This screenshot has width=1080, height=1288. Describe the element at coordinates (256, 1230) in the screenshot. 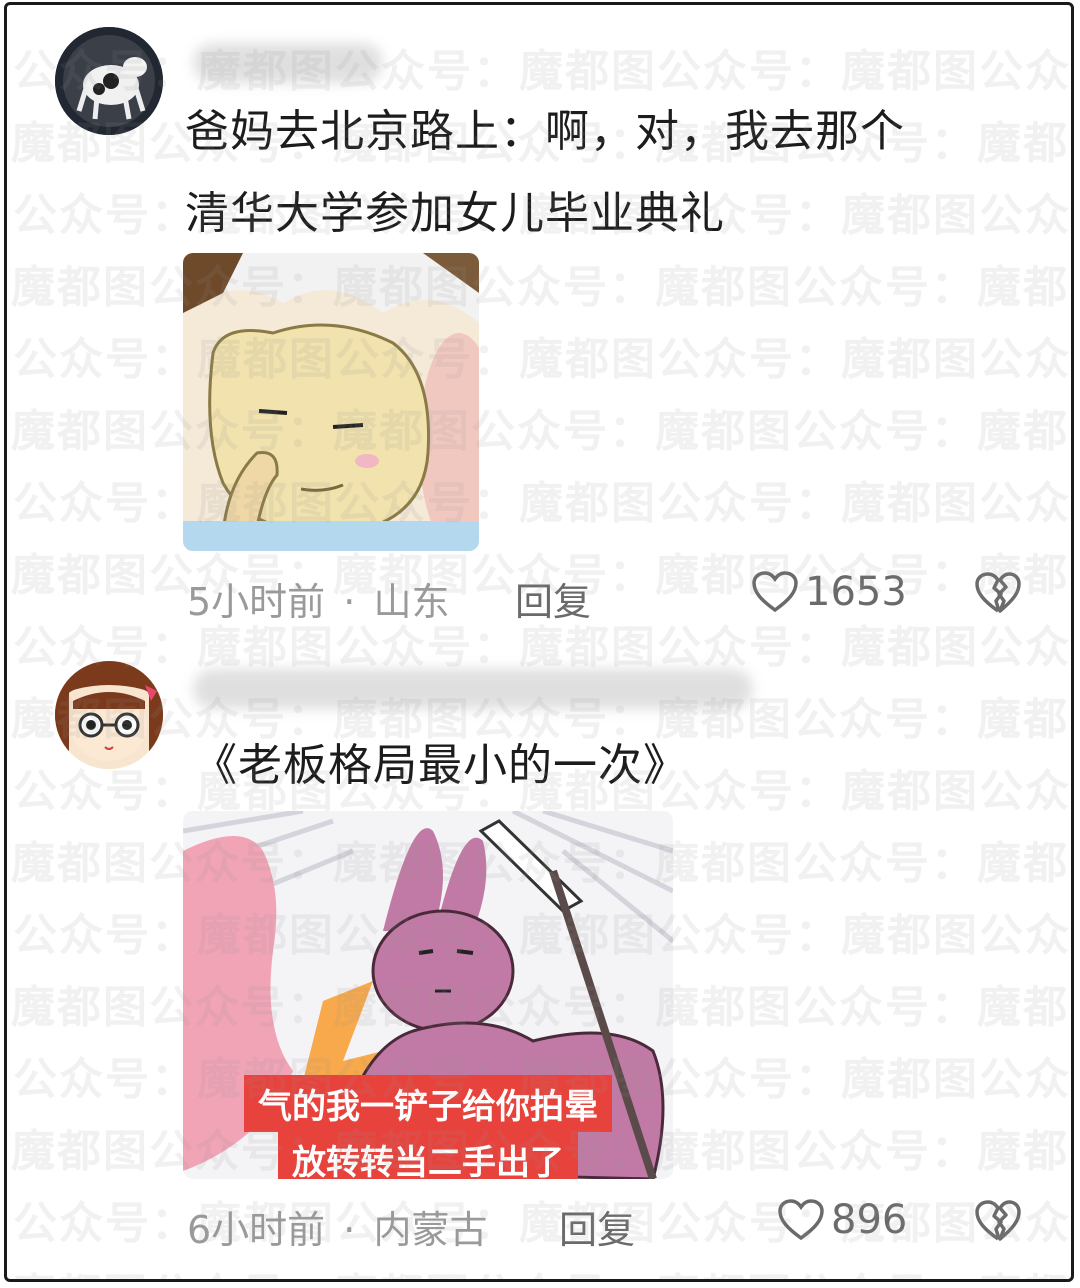

I see `comment-time: 6小时前` at that location.